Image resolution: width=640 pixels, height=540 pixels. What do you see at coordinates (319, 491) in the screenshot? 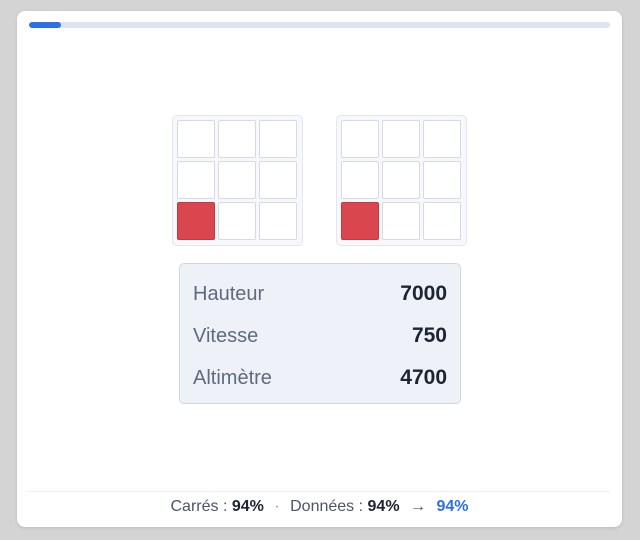
I see `footer-divider` at bounding box center [319, 491].